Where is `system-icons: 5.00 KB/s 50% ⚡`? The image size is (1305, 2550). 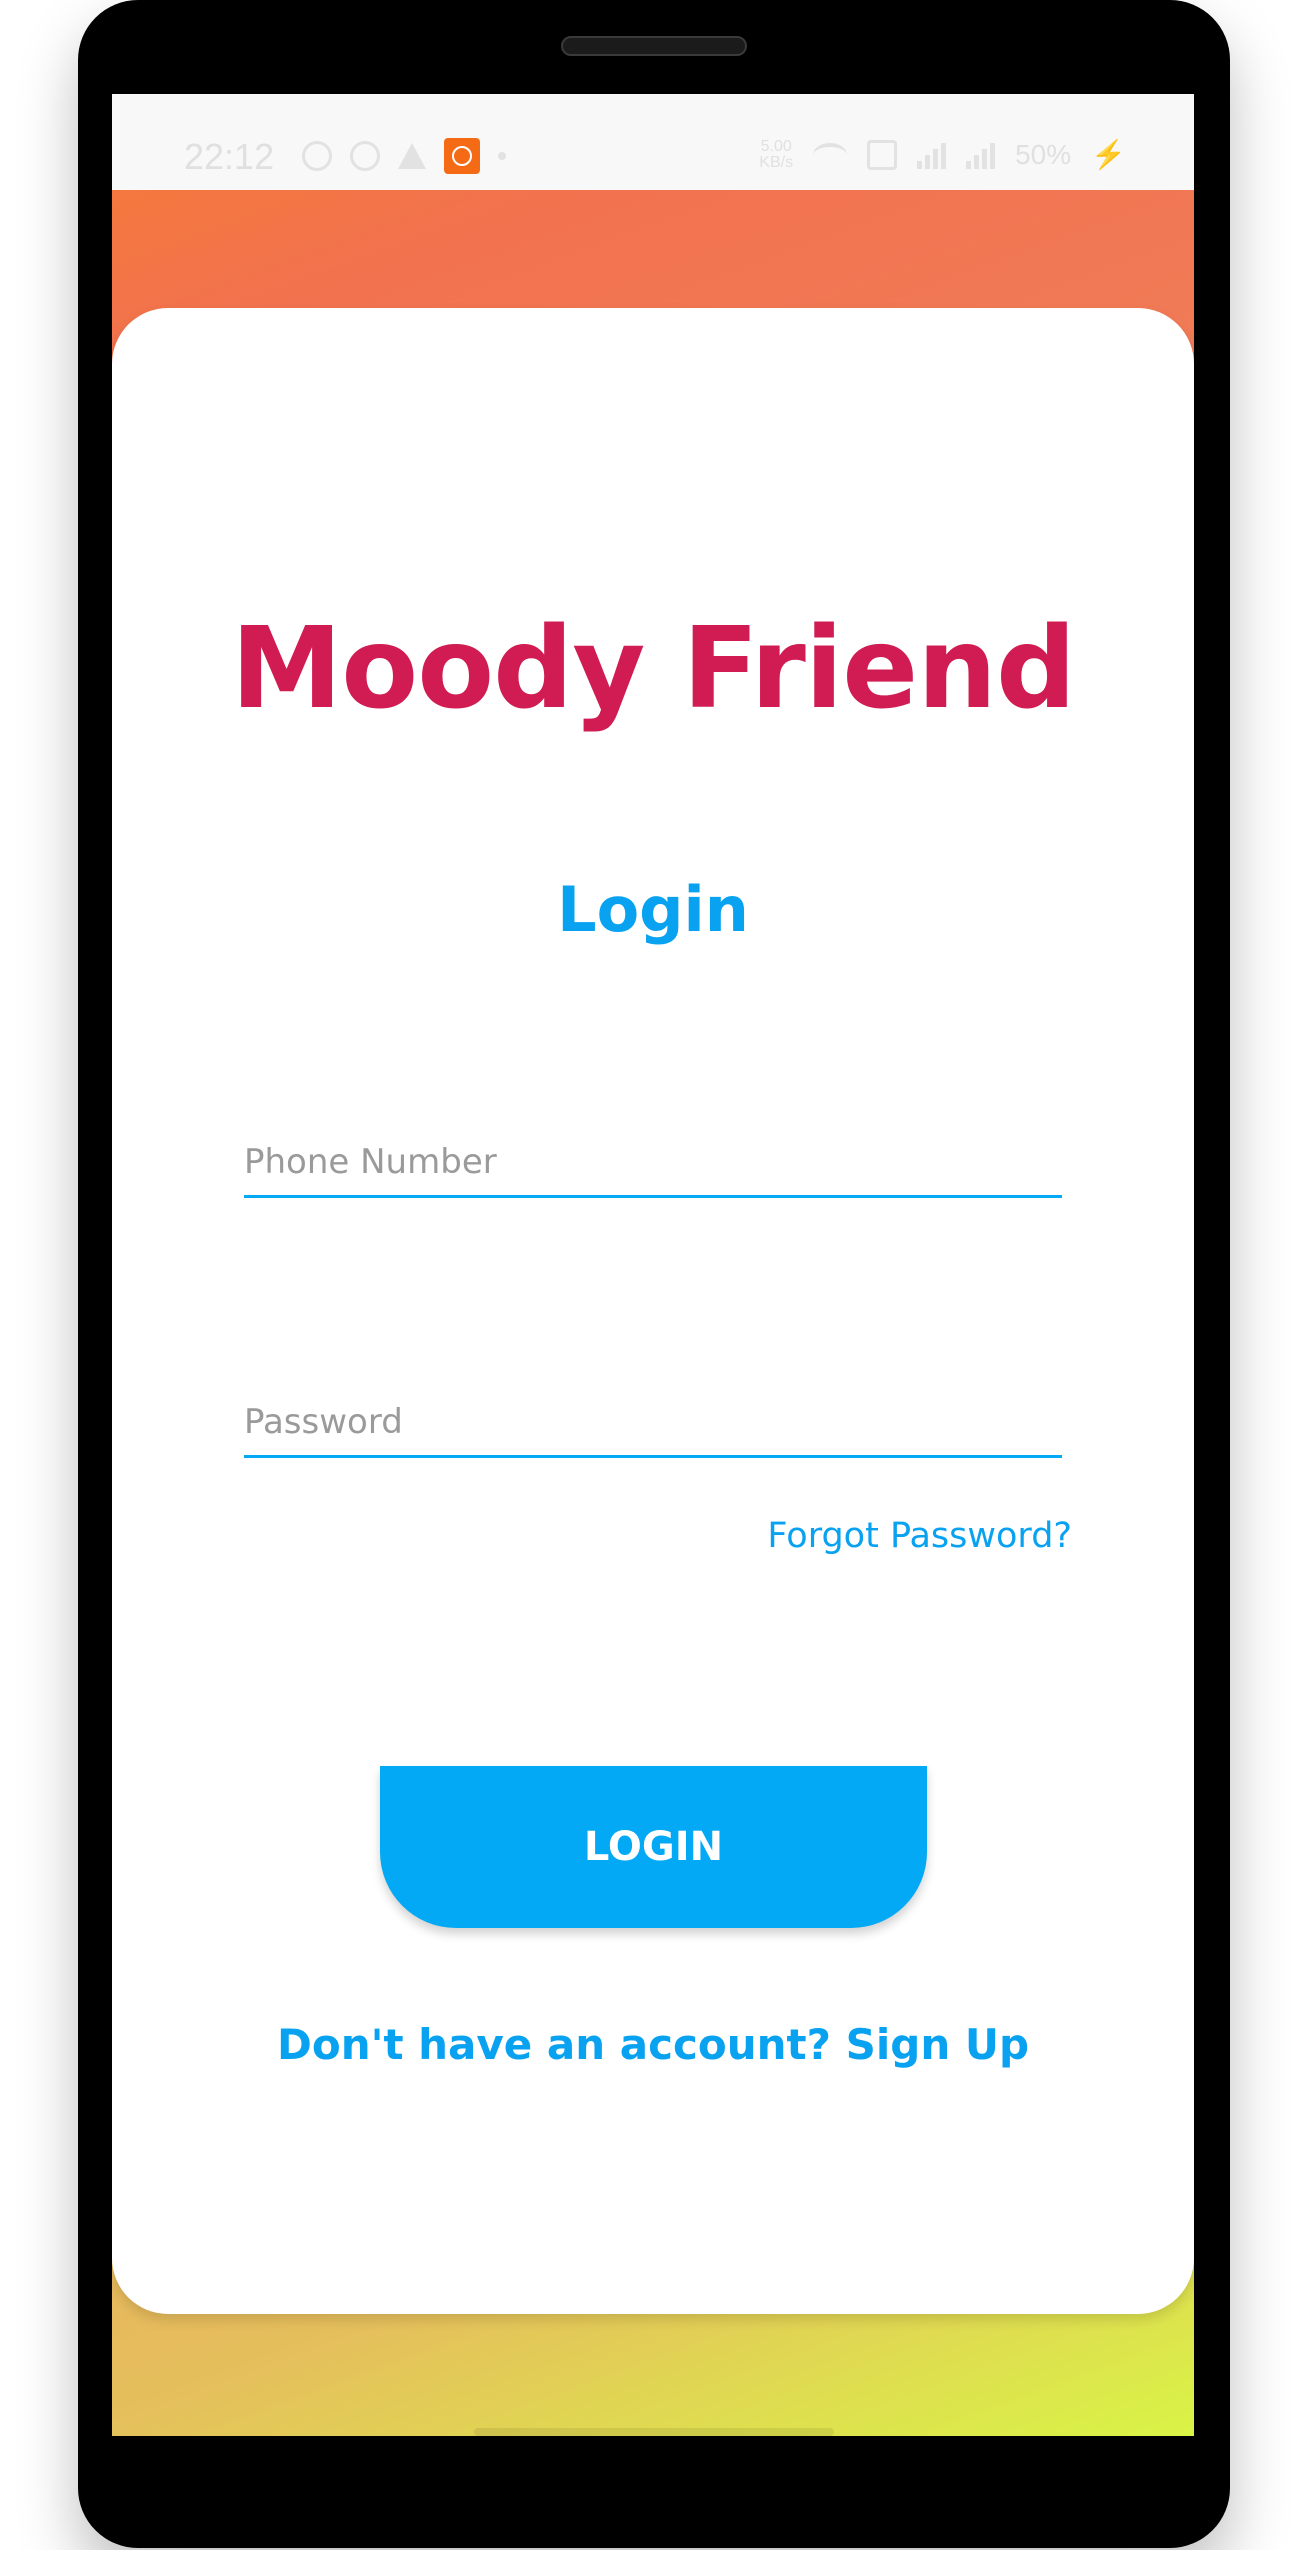
system-icons: 5.00 KB/s 50% ⚡ is located at coordinates (942, 154).